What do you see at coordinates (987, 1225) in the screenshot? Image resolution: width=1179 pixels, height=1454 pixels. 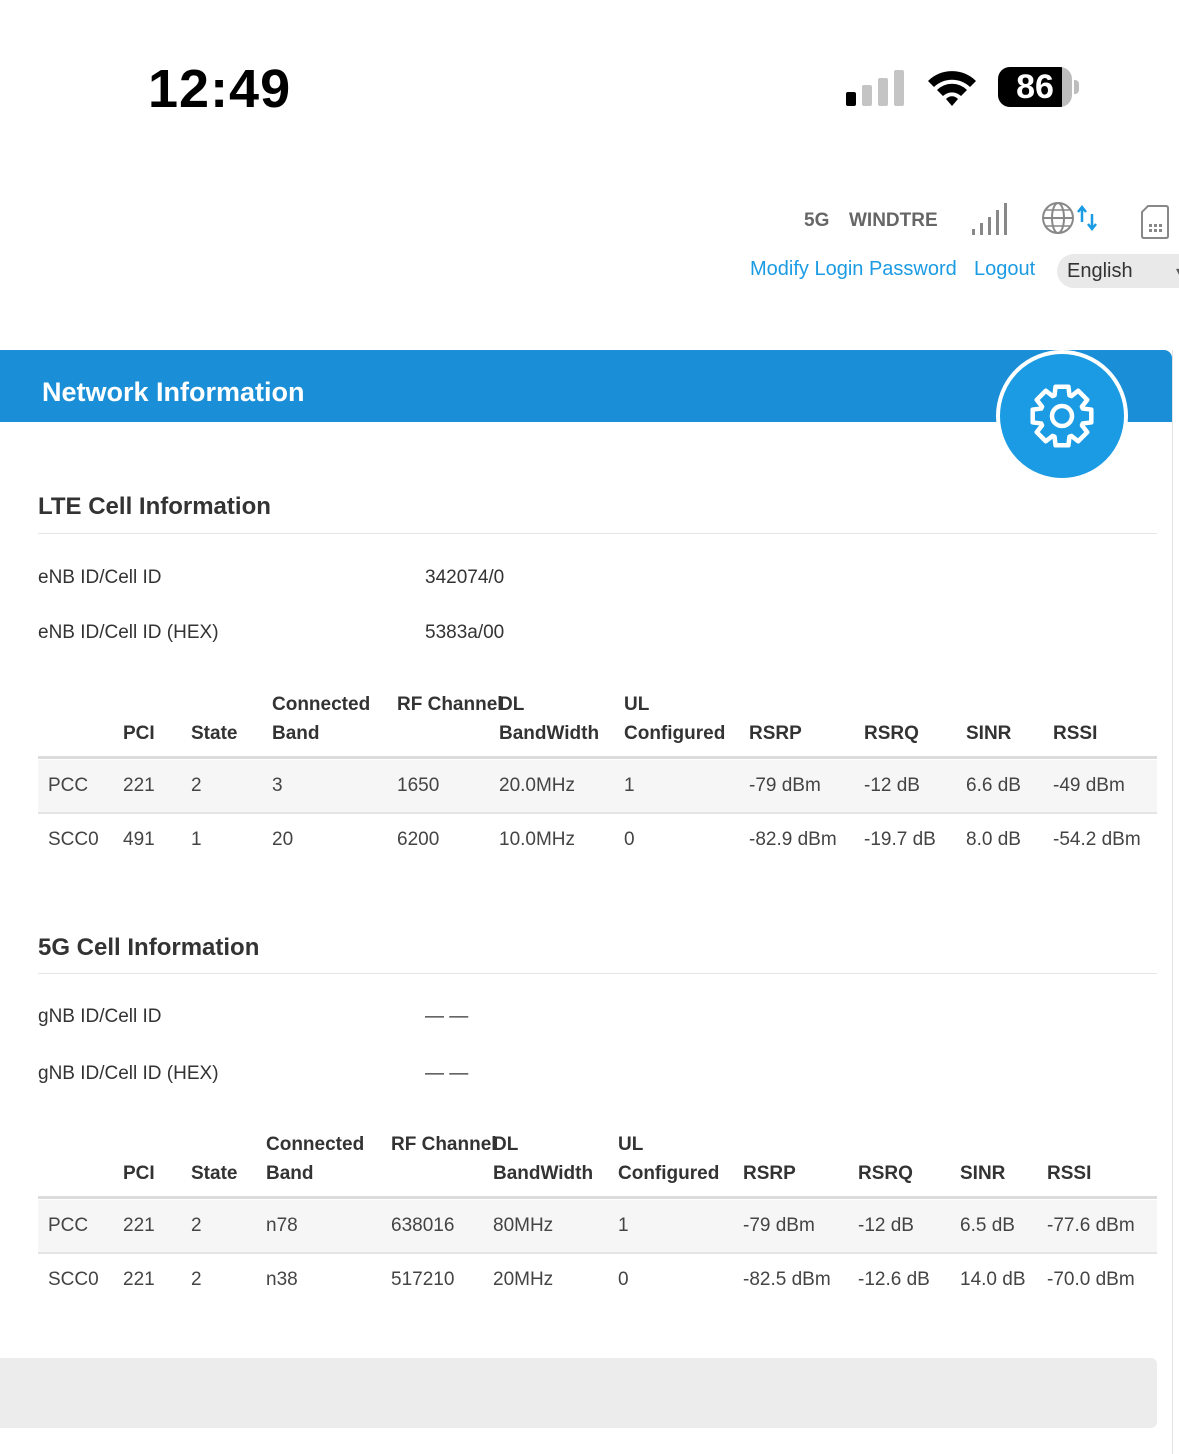 I see `cell-sinr: 6.5 dB` at bounding box center [987, 1225].